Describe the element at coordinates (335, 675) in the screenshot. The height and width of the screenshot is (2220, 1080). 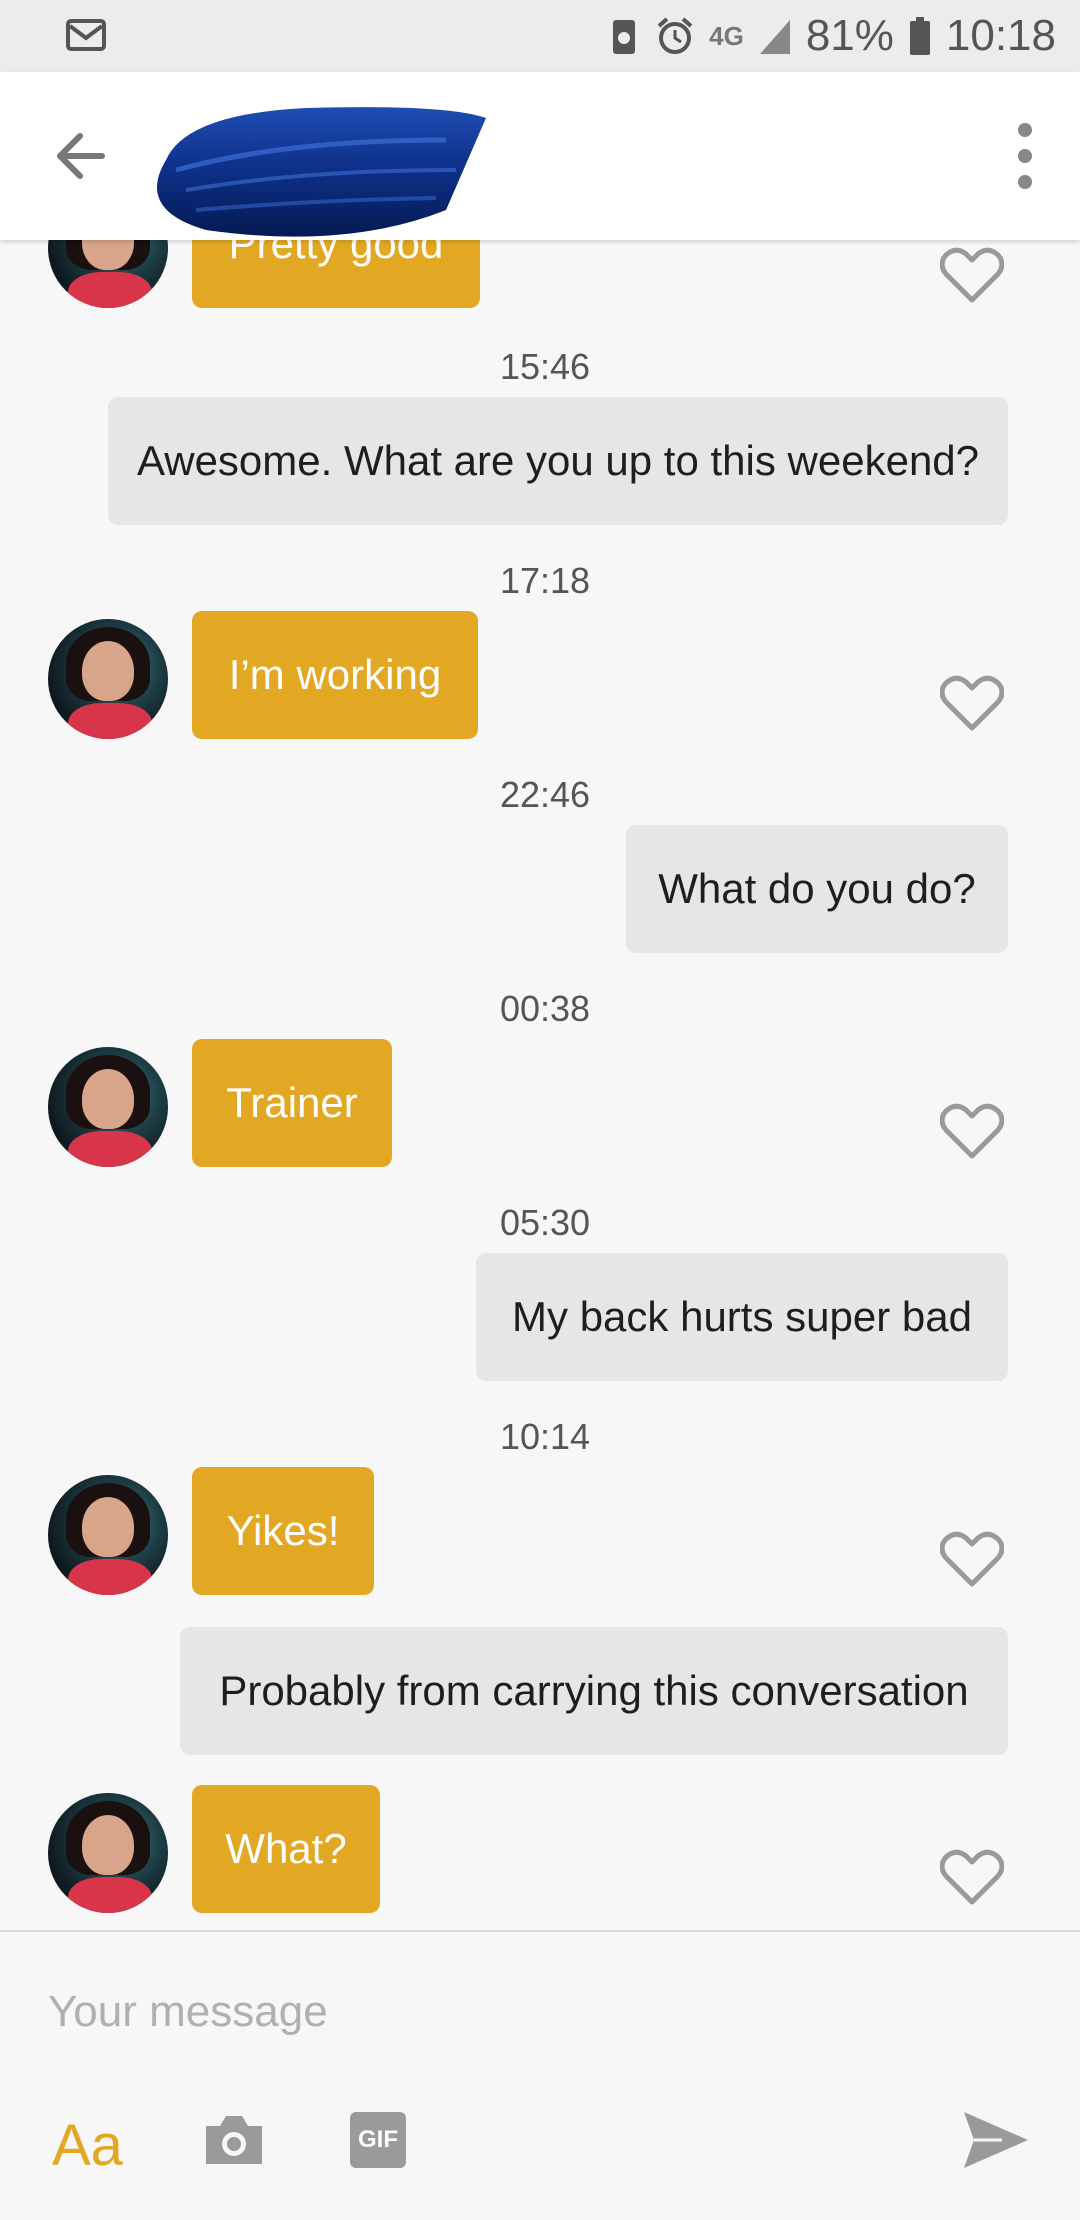
I see `message-bubble-incoming: I’m working` at that location.